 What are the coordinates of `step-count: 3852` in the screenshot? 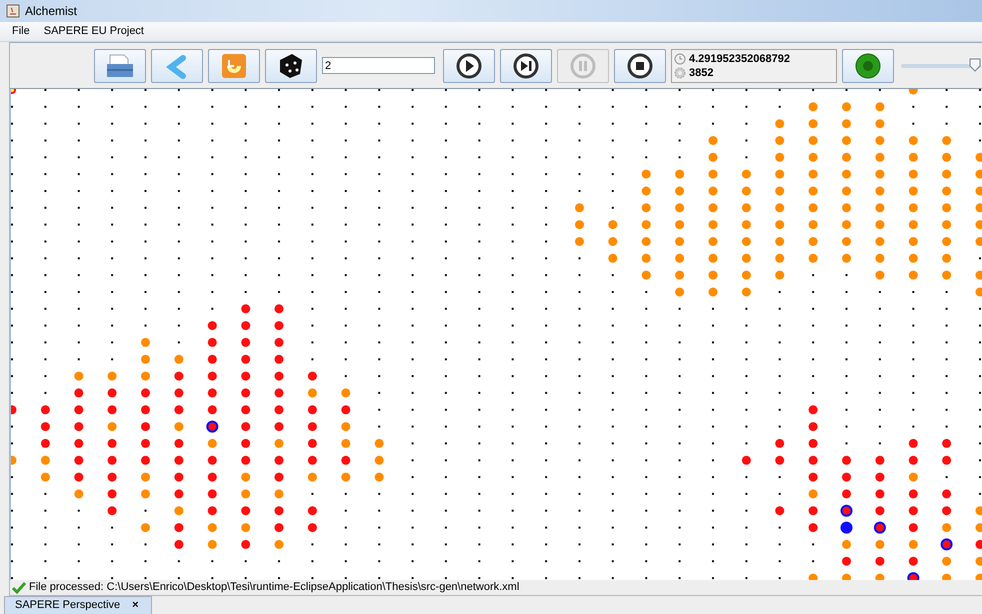 It's located at (701, 73).